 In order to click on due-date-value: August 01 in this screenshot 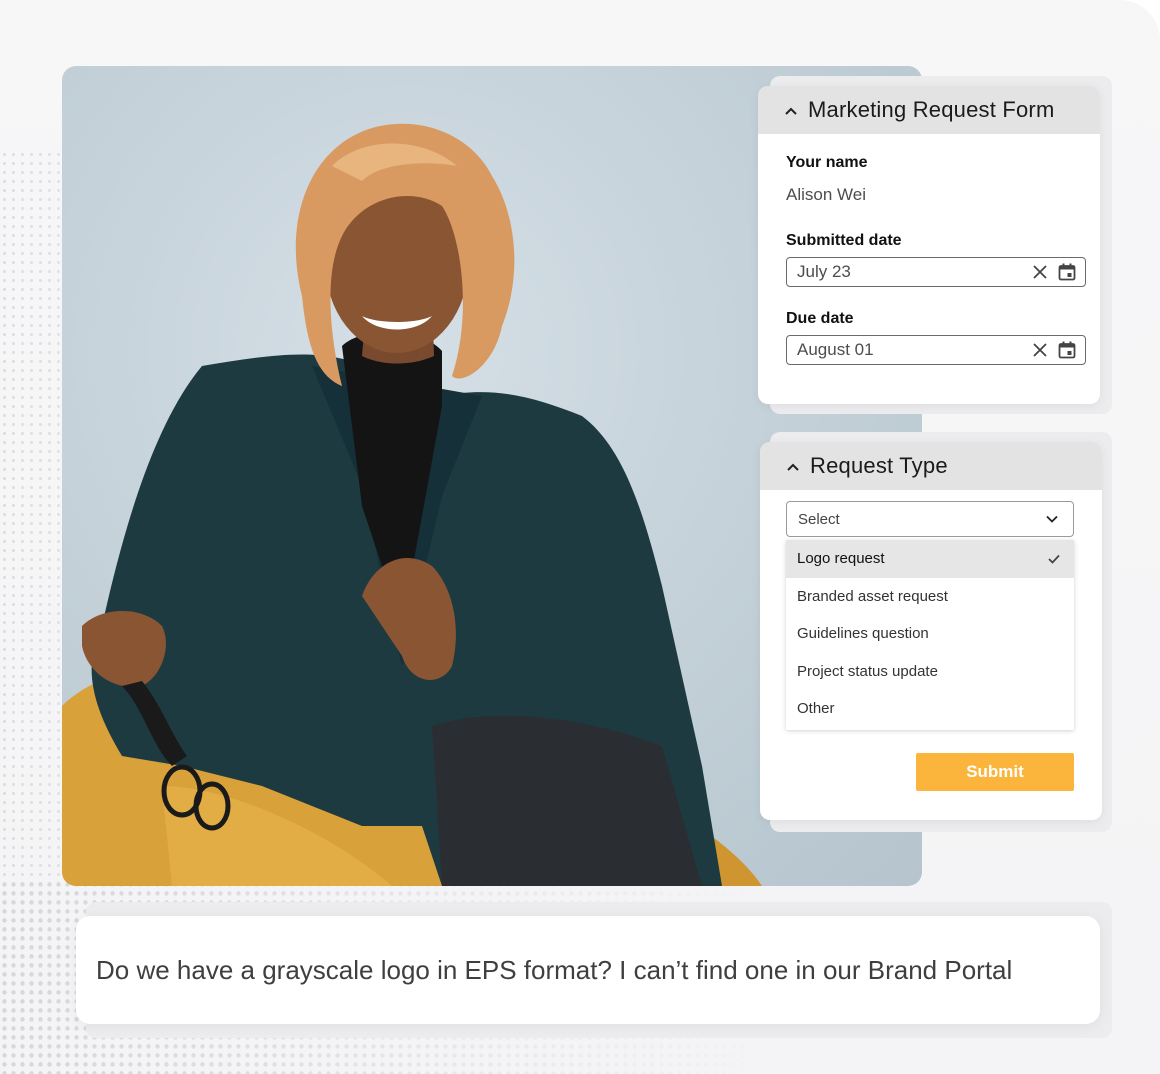, I will do `click(835, 349)`.